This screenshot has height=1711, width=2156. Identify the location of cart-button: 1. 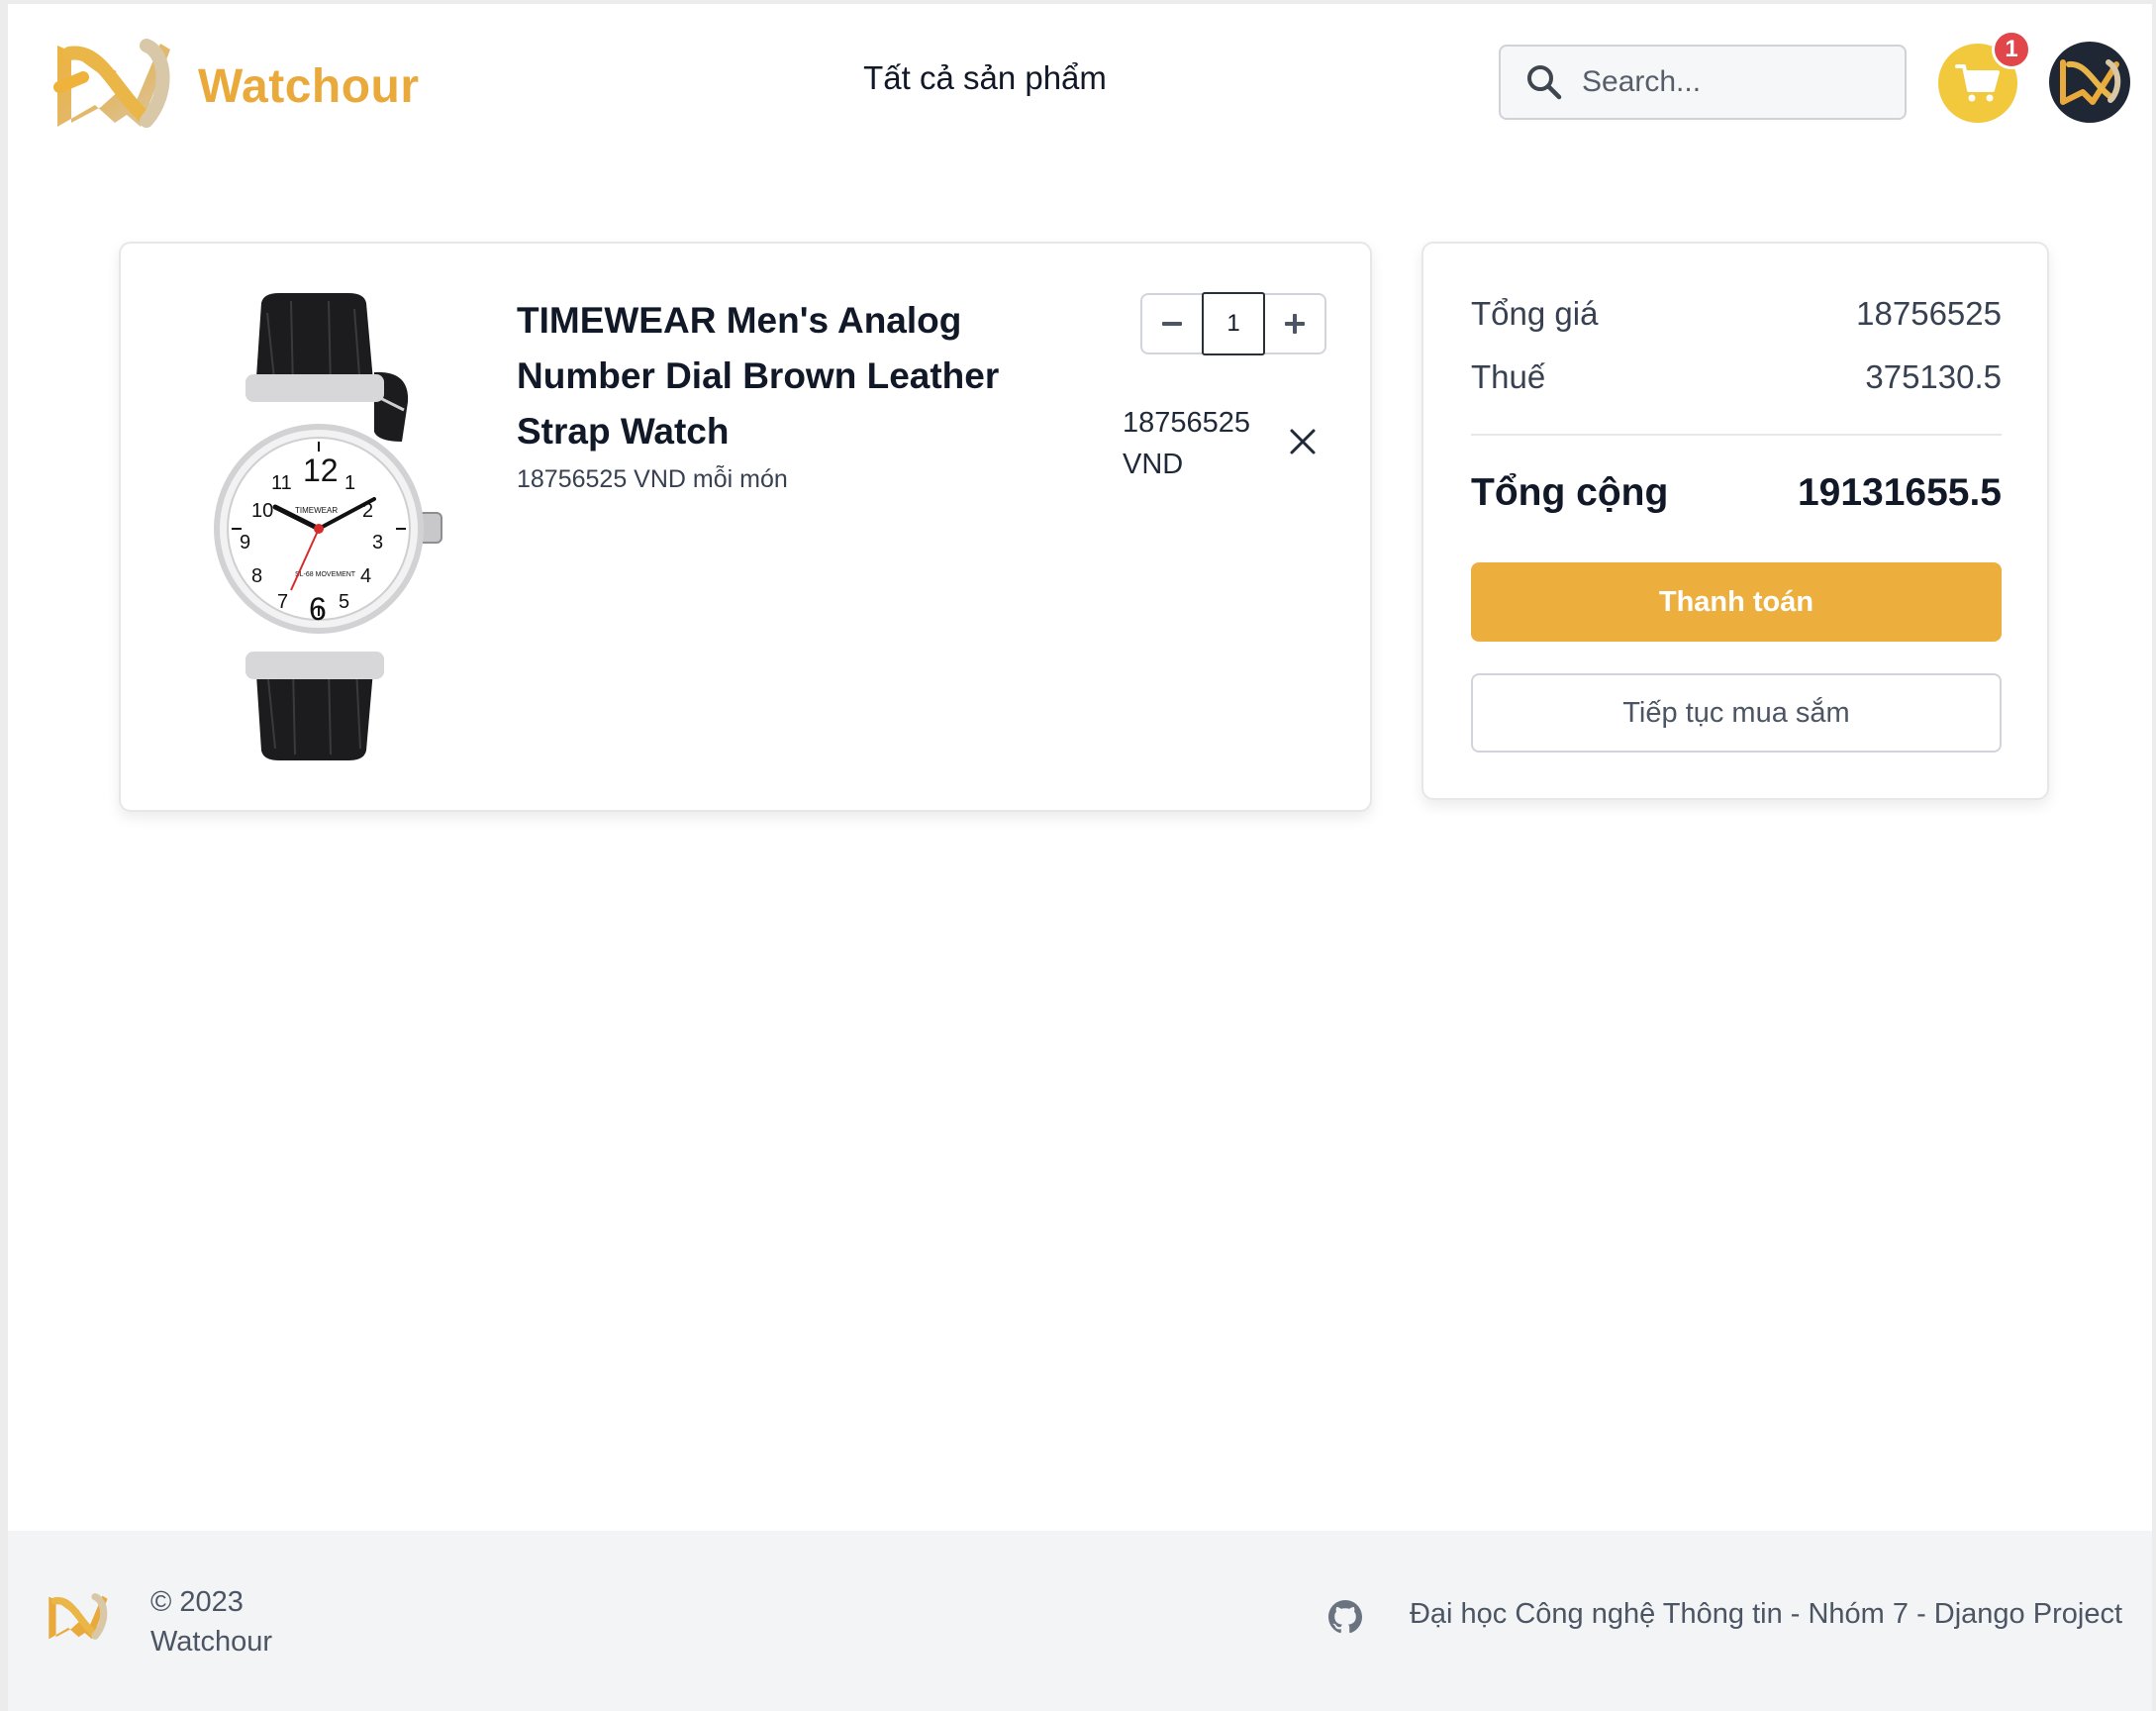
(1984, 77).